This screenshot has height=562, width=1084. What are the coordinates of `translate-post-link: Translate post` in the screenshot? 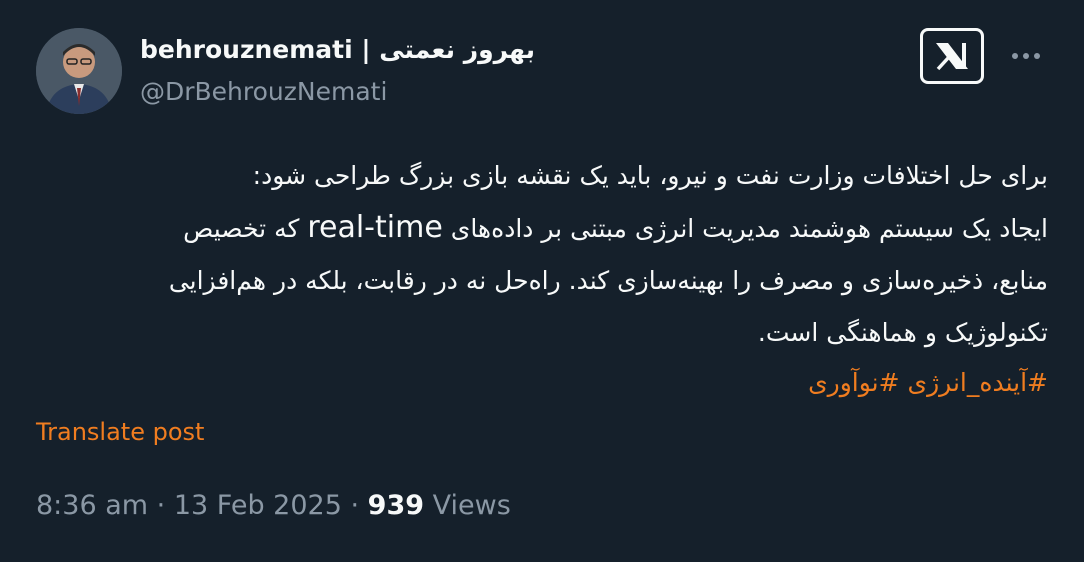 It's located at (120, 432).